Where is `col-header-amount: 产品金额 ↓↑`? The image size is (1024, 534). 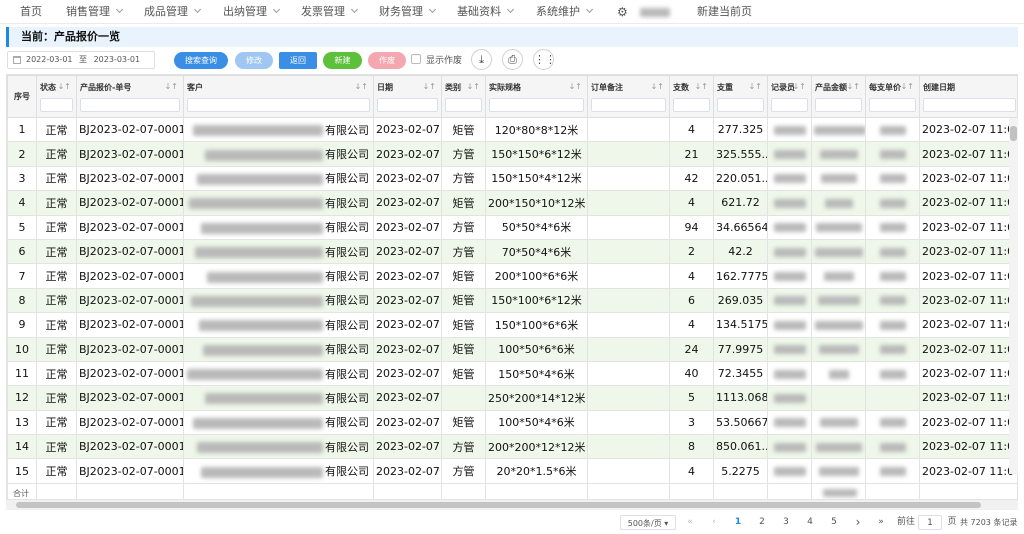
col-header-amount: 产品金额 ↓↑ is located at coordinates (838, 96).